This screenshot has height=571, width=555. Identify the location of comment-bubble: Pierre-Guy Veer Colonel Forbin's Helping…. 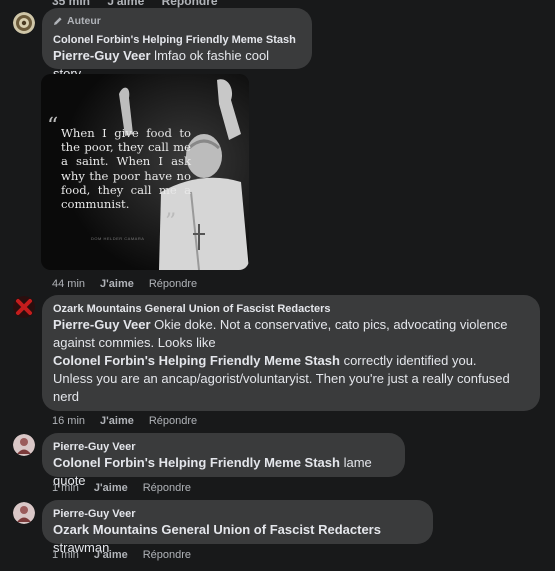
(223, 460).